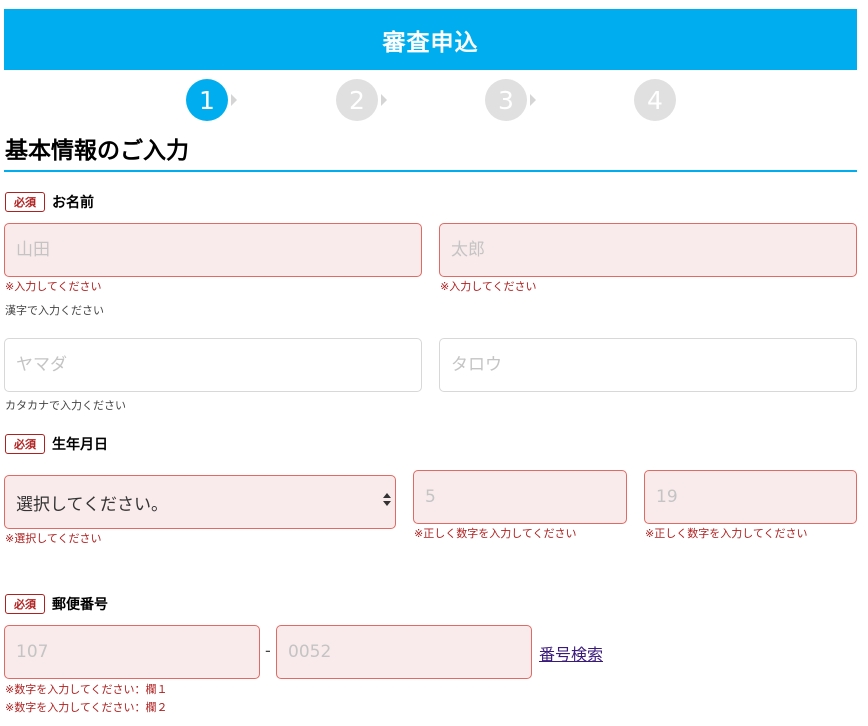 The image size is (868, 726). Describe the element at coordinates (200, 502) in the screenshot. I see `birth-year-select: 選択してください。` at that location.